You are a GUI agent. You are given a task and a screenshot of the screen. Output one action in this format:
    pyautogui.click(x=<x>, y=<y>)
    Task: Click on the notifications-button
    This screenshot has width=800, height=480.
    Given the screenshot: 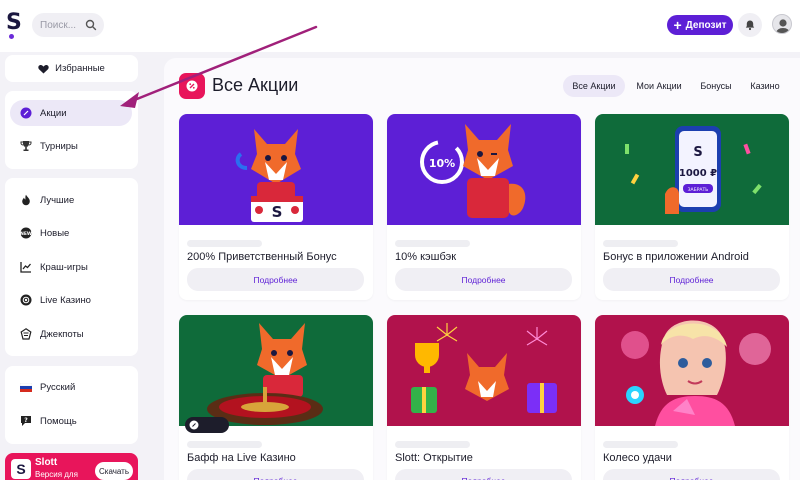 What is the action you would take?
    pyautogui.click(x=750, y=25)
    